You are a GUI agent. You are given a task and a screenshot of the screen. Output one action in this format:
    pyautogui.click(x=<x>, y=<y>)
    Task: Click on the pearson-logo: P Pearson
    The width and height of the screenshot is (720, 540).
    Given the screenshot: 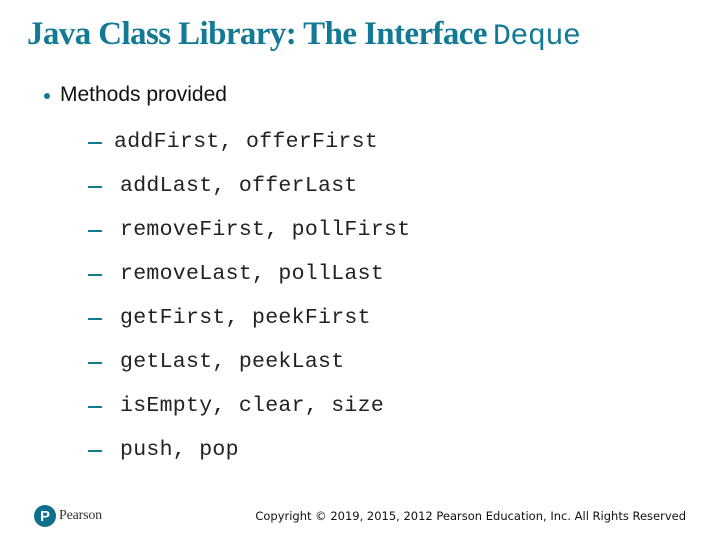 What is the action you would take?
    pyautogui.click(x=68, y=516)
    